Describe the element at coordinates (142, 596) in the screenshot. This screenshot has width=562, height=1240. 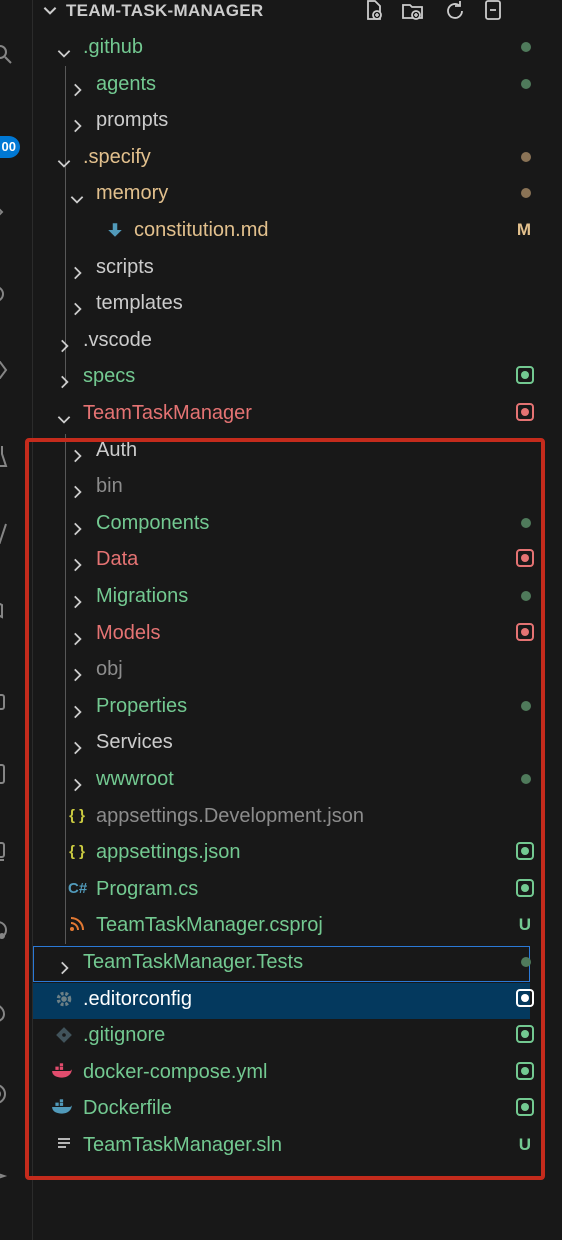
I see `tree-item-label: Migrations` at that location.